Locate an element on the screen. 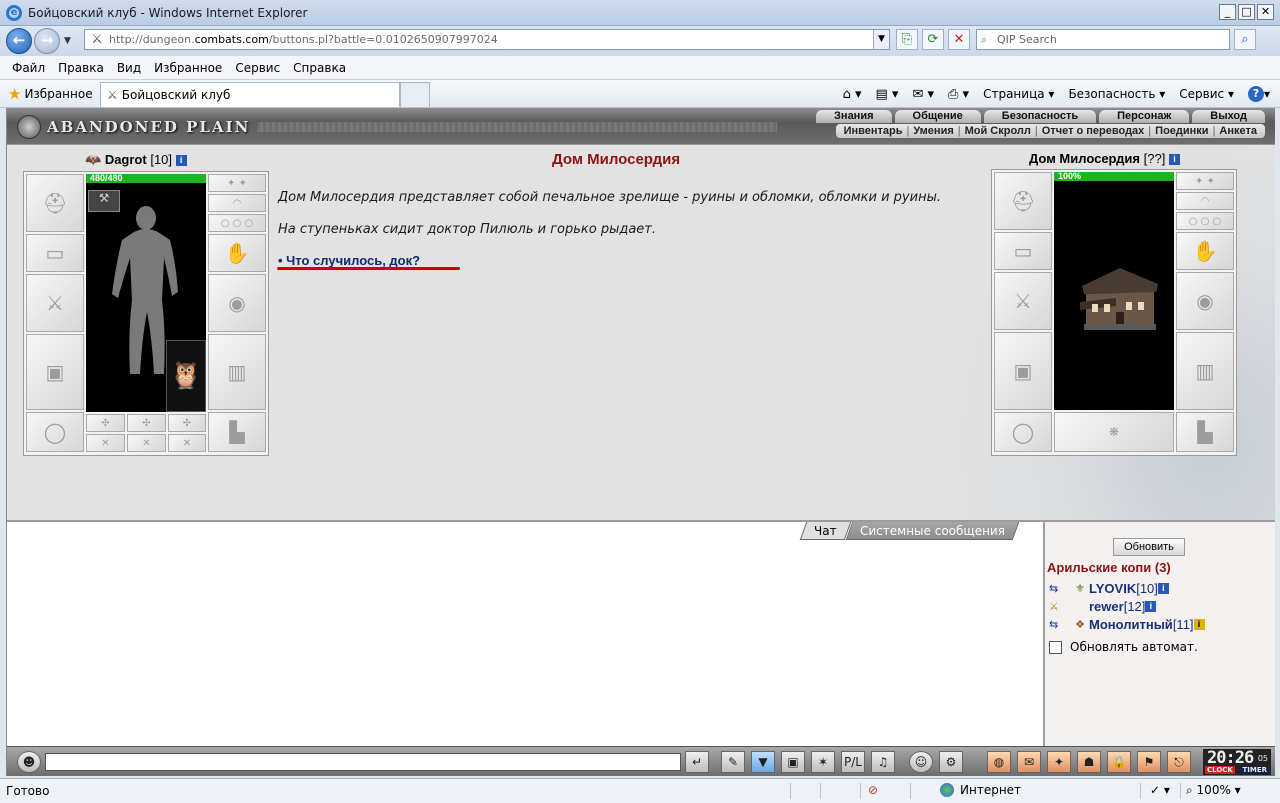  maximize-button: □ is located at coordinates (1246, 12).